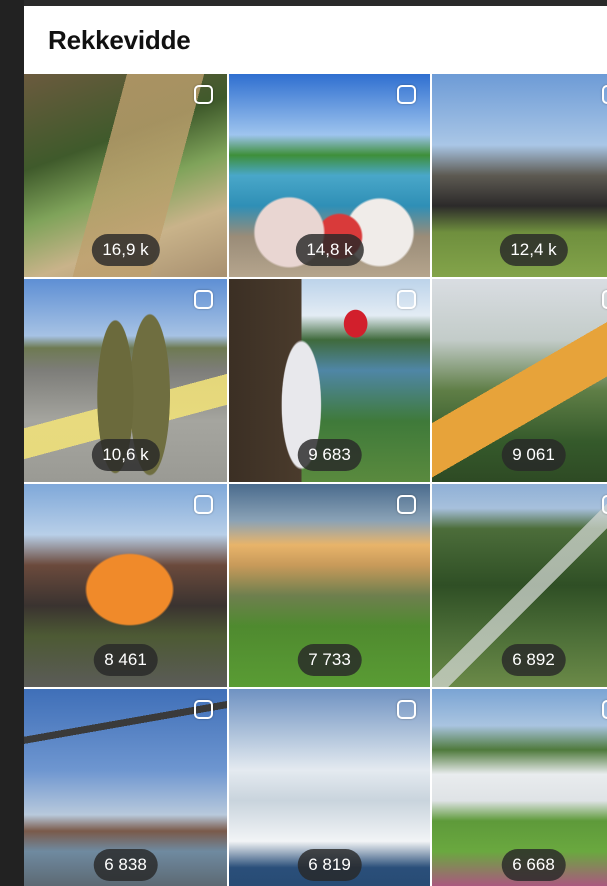 Image resolution: width=607 pixels, height=886 pixels. What do you see at coordinates (329, 660) in the screenshot?
I see `reach-count-badge: 7 733` at bounding box center [329, 660].